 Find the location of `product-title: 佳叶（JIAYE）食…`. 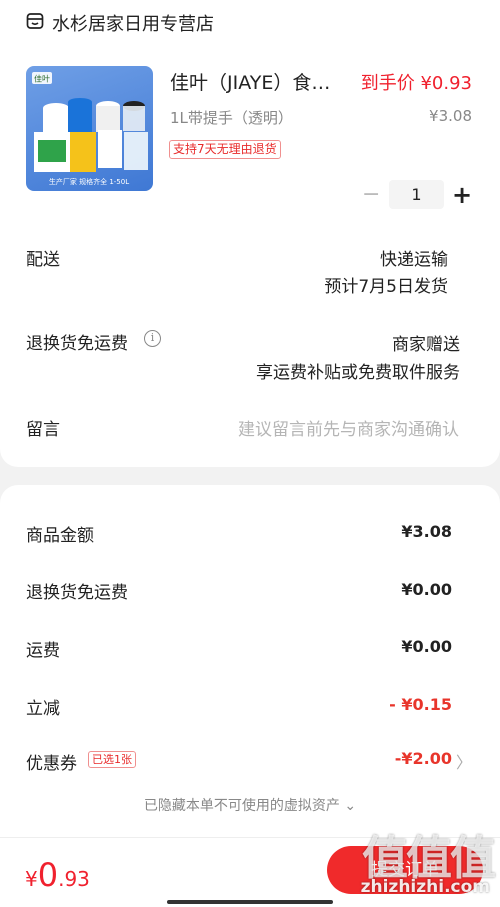

product-title: 佳叶（JIAYE）食… is located at coordinates (250, 81).